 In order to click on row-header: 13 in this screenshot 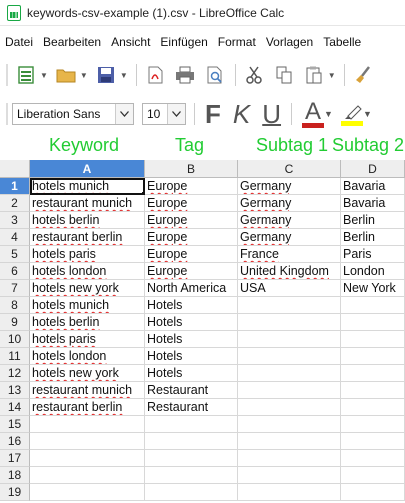, I will do `click(15, 390)`.